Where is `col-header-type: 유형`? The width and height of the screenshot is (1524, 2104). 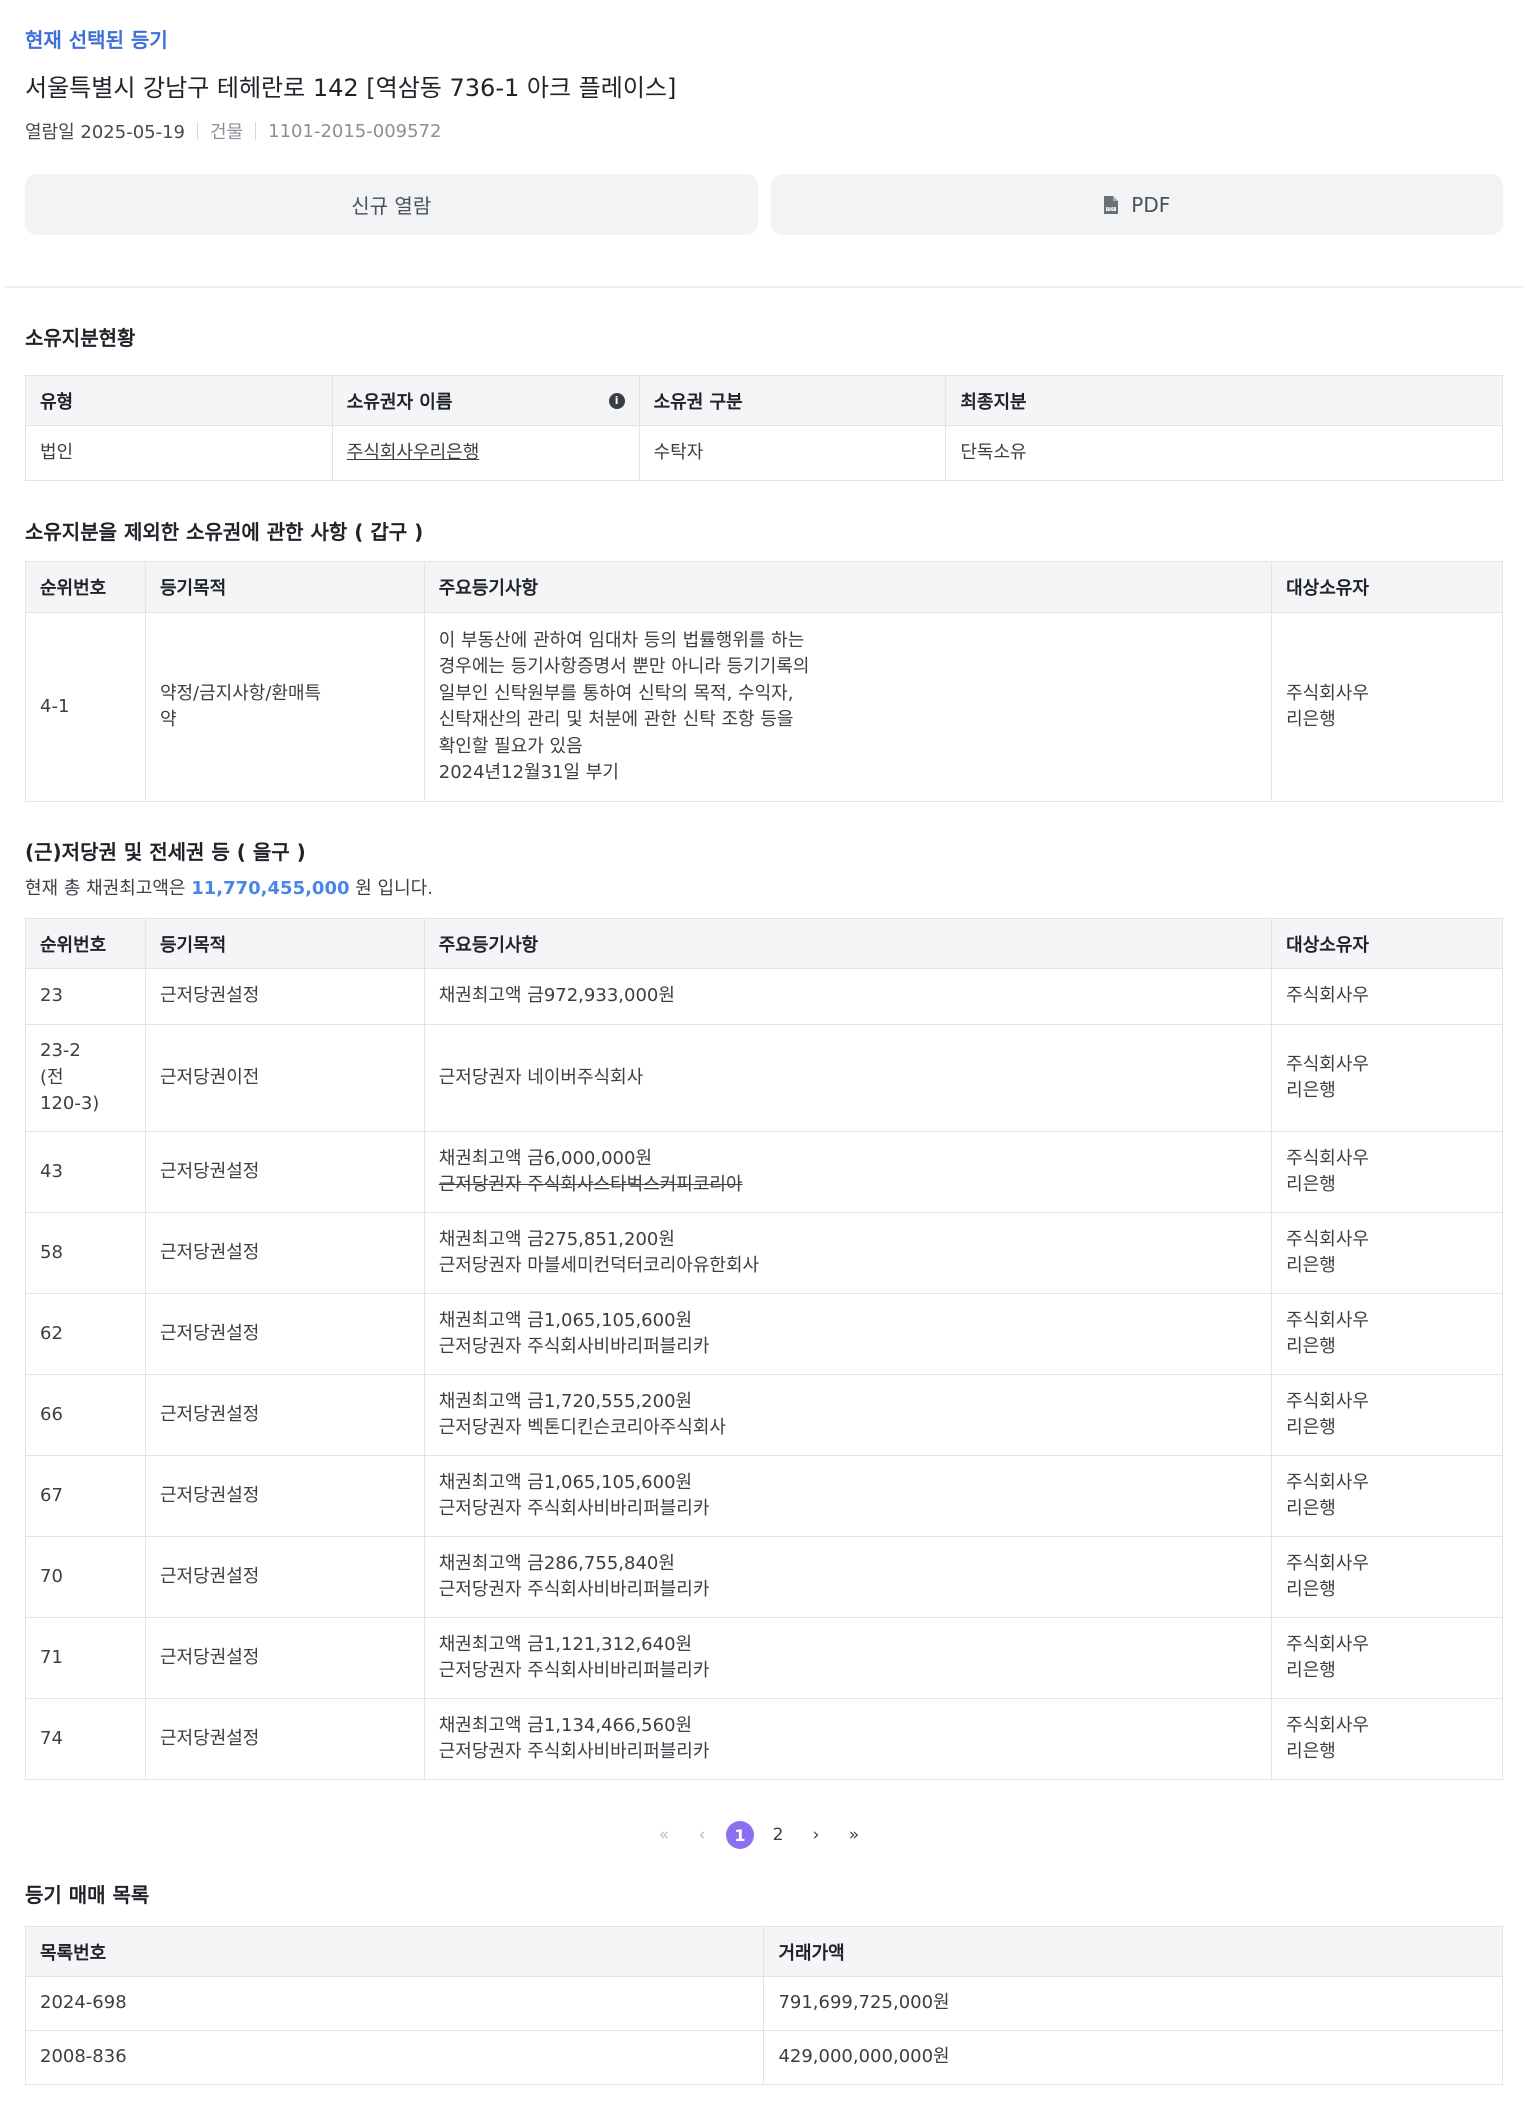
col-header-type: 유형 is located at coordinates (179, 400).